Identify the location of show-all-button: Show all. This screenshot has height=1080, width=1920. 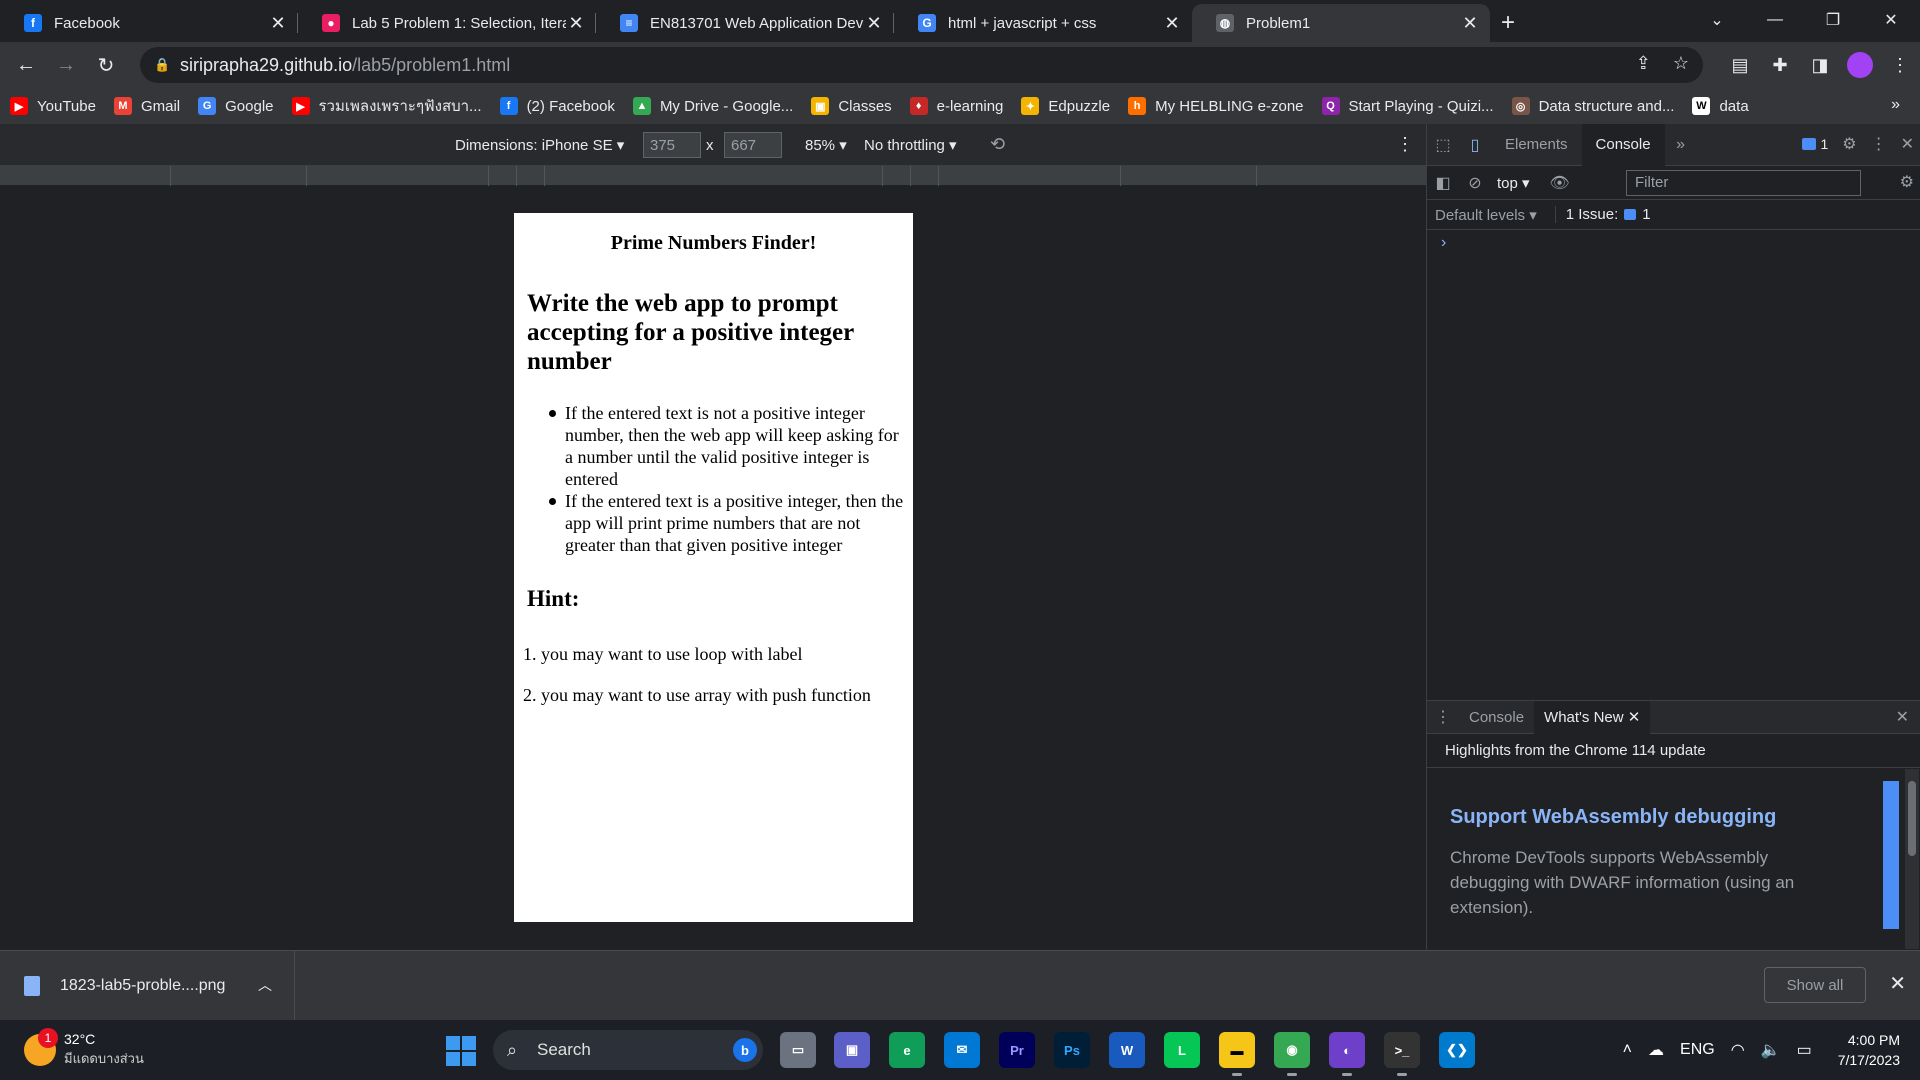
(1815, 985).